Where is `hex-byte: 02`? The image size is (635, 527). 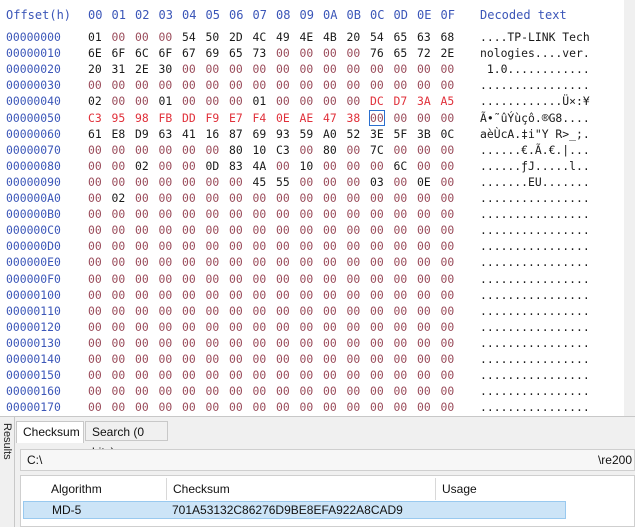
hex-byte: 02 is located at coordinates (95, 101).